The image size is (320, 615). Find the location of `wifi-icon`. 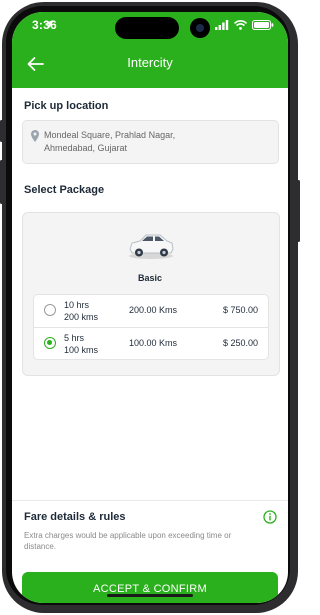

wifi-icon is located at coordinates (240, 25).